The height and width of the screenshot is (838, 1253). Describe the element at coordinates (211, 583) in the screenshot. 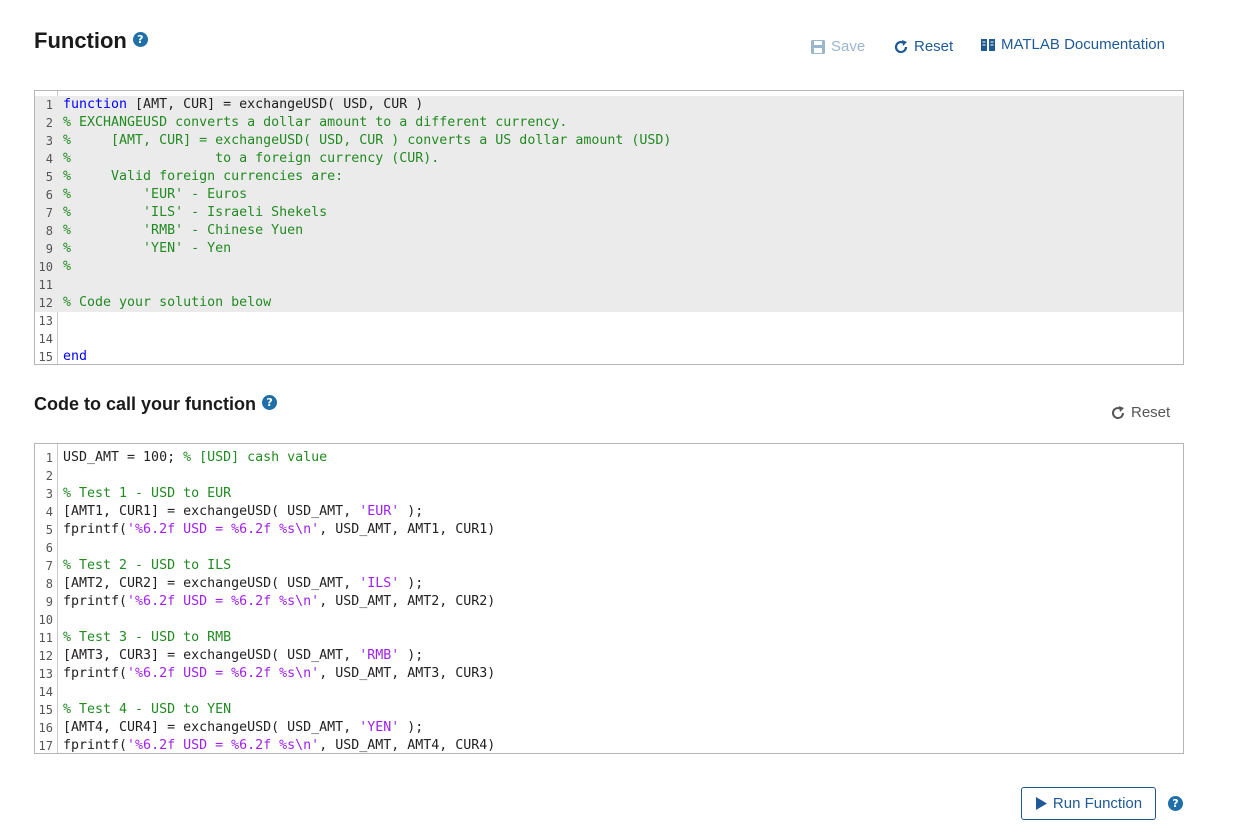

I see `code-token: [AMT2, CUR2] = exchangeUSD( USD_AMT,` at that location.